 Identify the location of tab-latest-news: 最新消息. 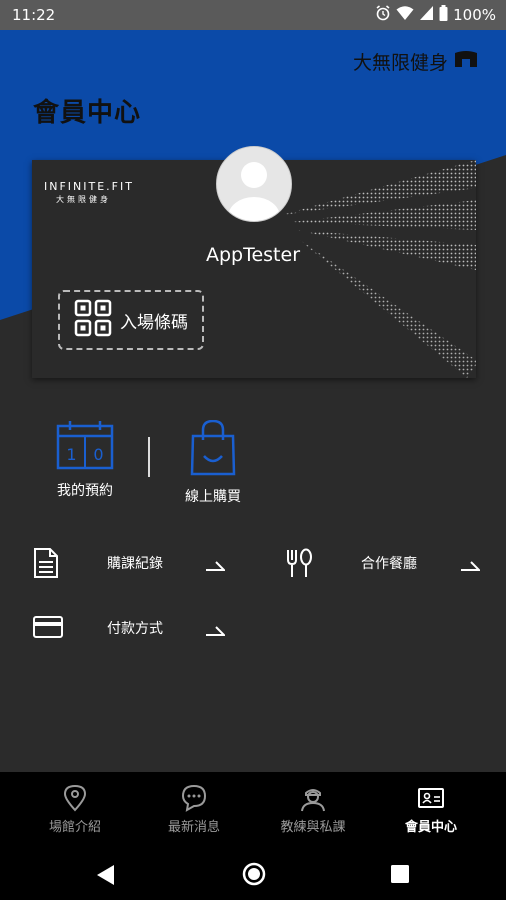
(194, 811).